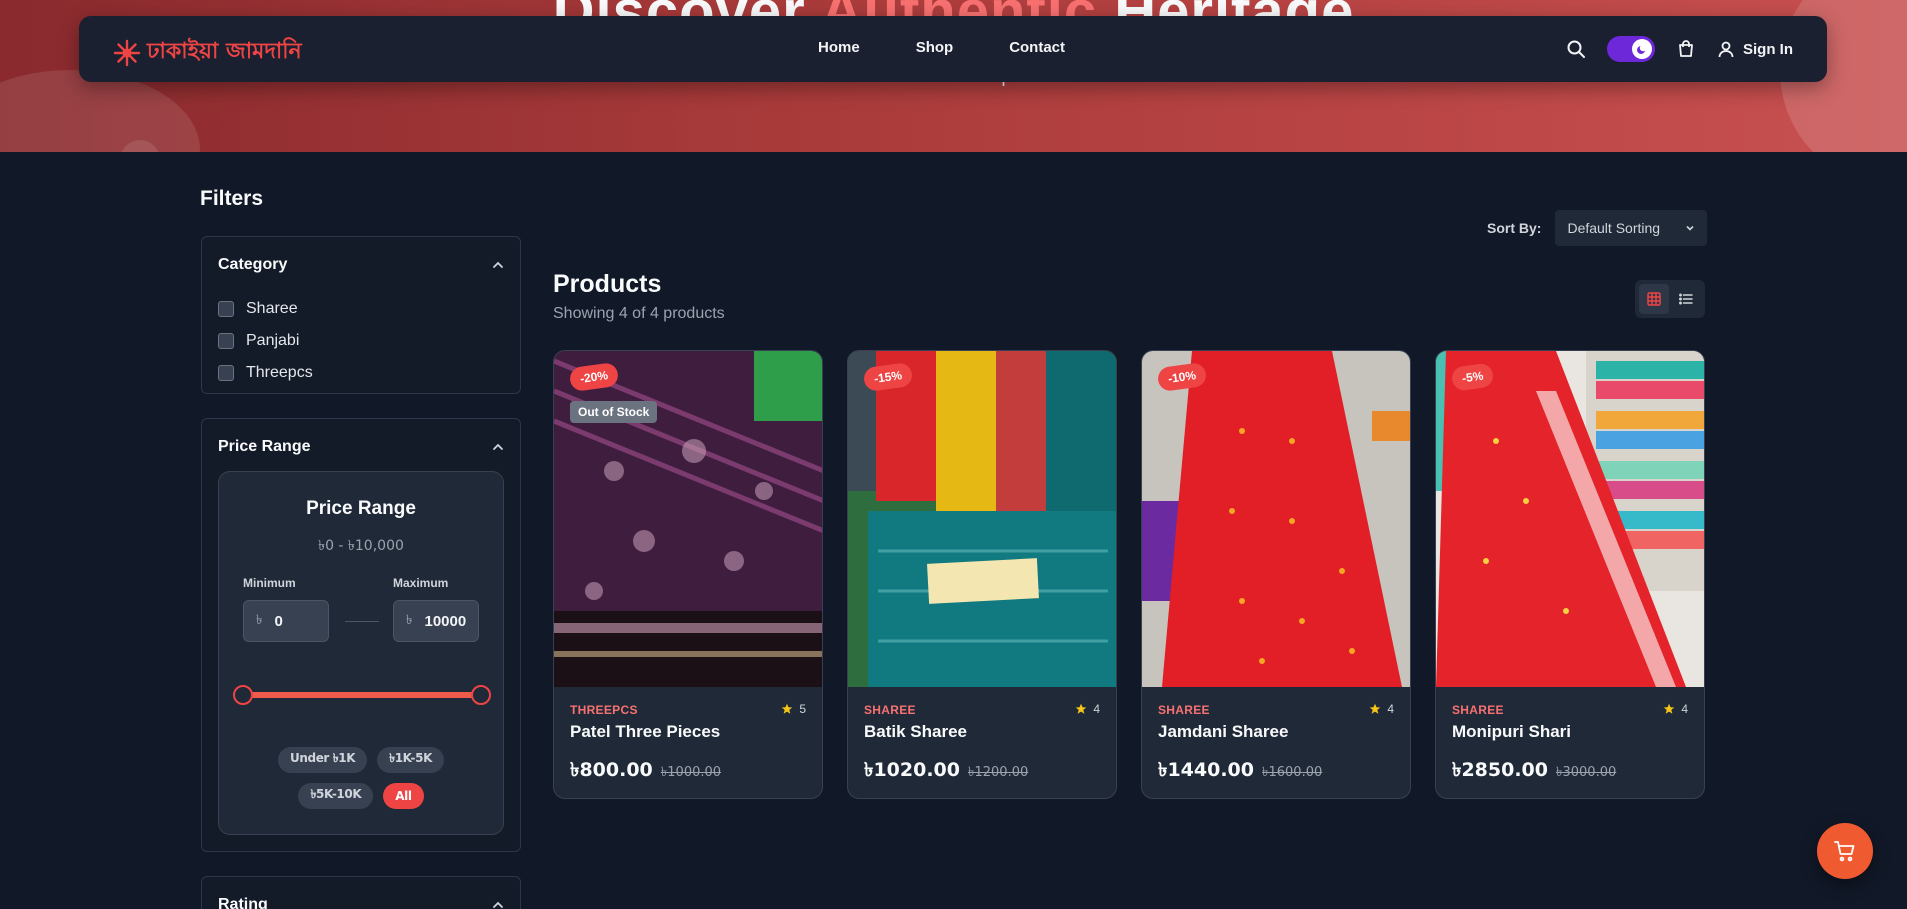  I want to click on signin-button: Sign In, so click(1755, 49).